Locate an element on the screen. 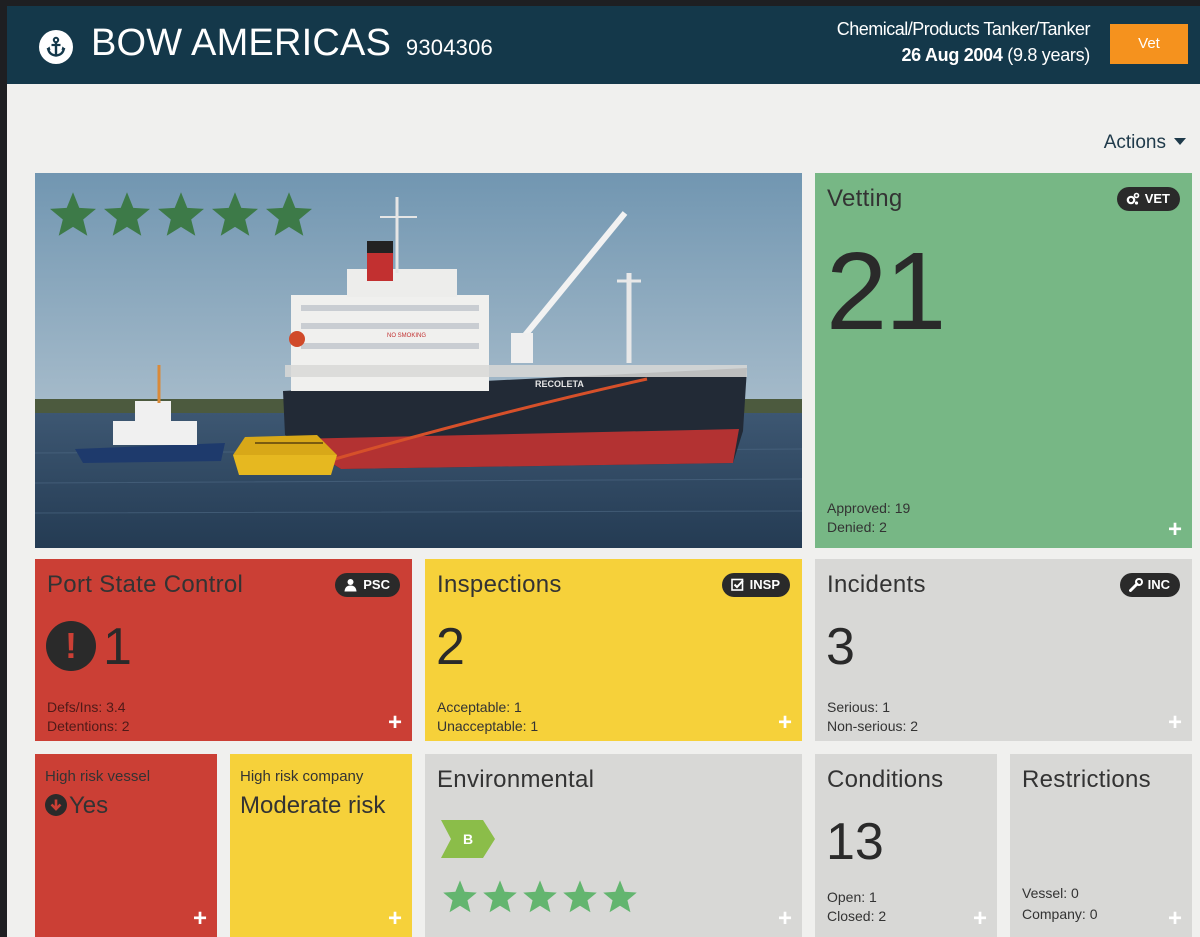 The height and width of the screenshot is (937, 1200). restrictions-plus-icon: + is located at coordinates (1175, 919).